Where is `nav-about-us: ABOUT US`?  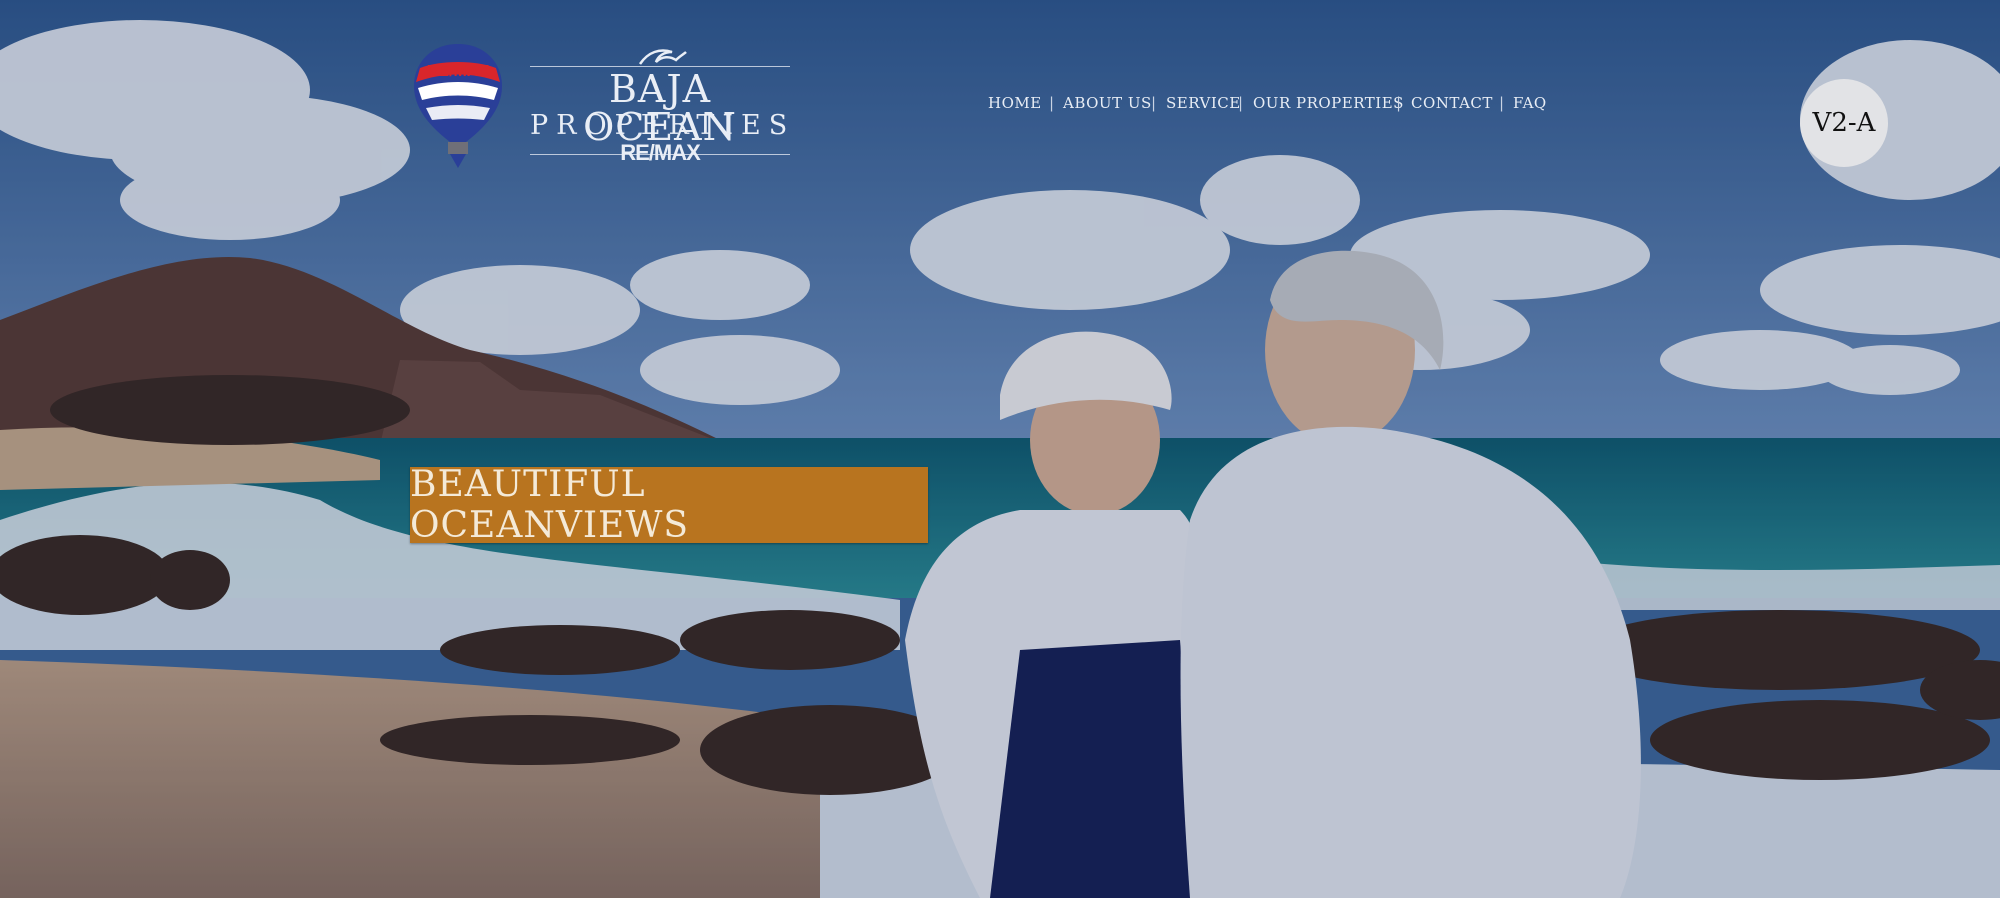
nav-about-us: ABOUT US is located at coordinates (1107, 103).